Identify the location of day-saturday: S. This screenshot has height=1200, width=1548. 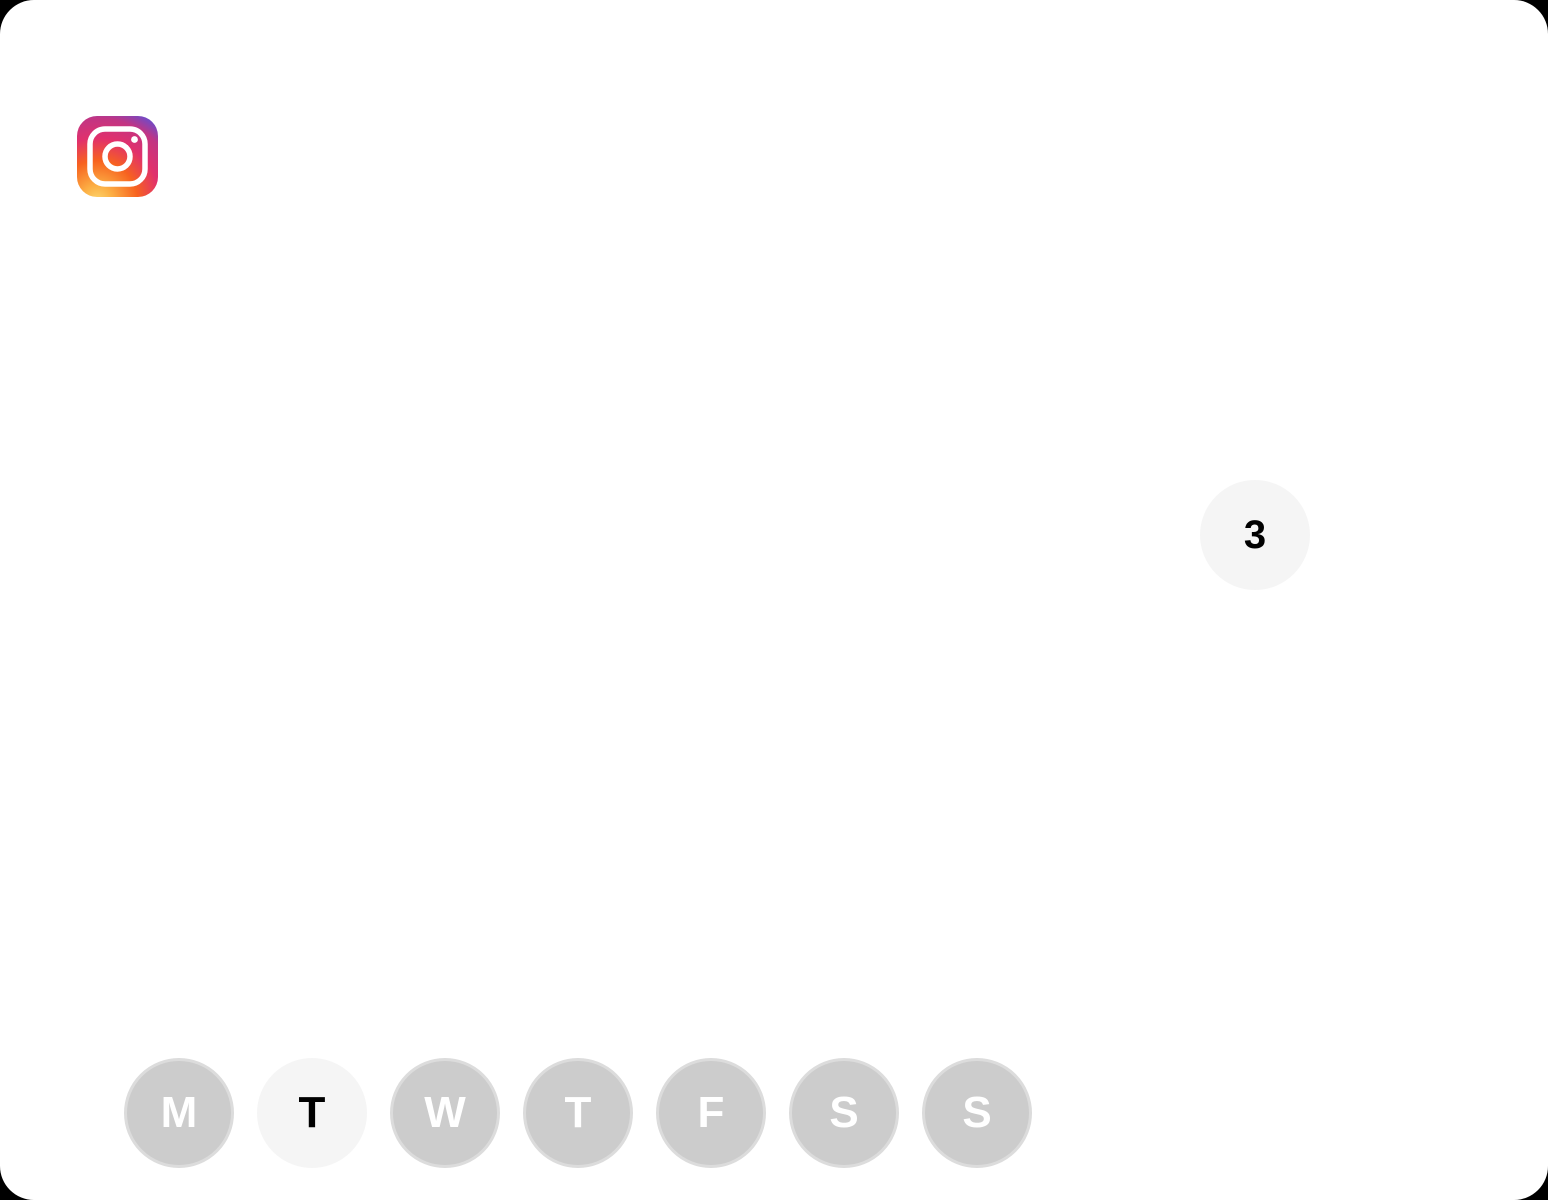
(844, 1113).